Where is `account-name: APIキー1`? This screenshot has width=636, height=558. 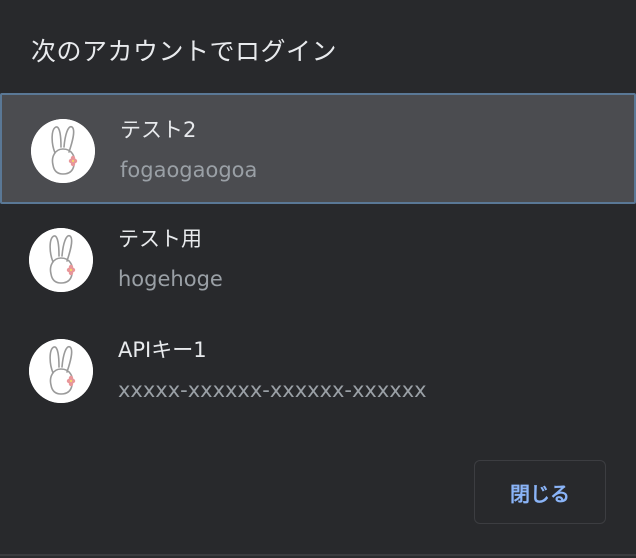
account-name: APIキー1 is located at coordinates (162, 350).